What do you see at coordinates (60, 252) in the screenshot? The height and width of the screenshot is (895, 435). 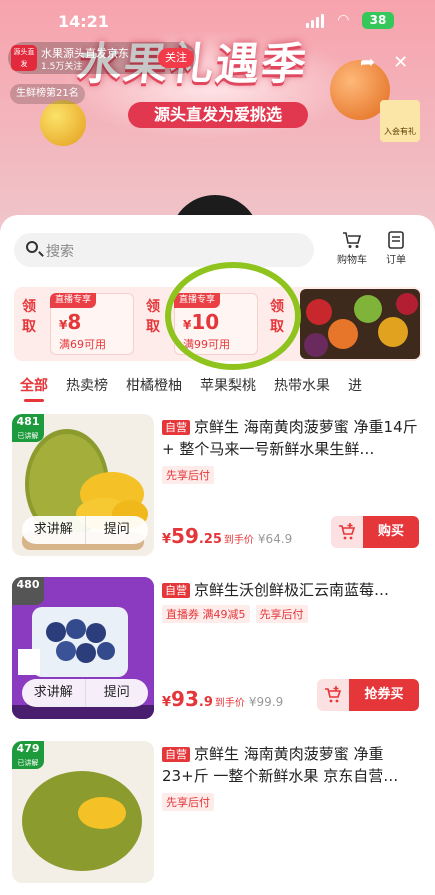 I see `search-placeholder: 搜索` at bounding box center [60, 252].